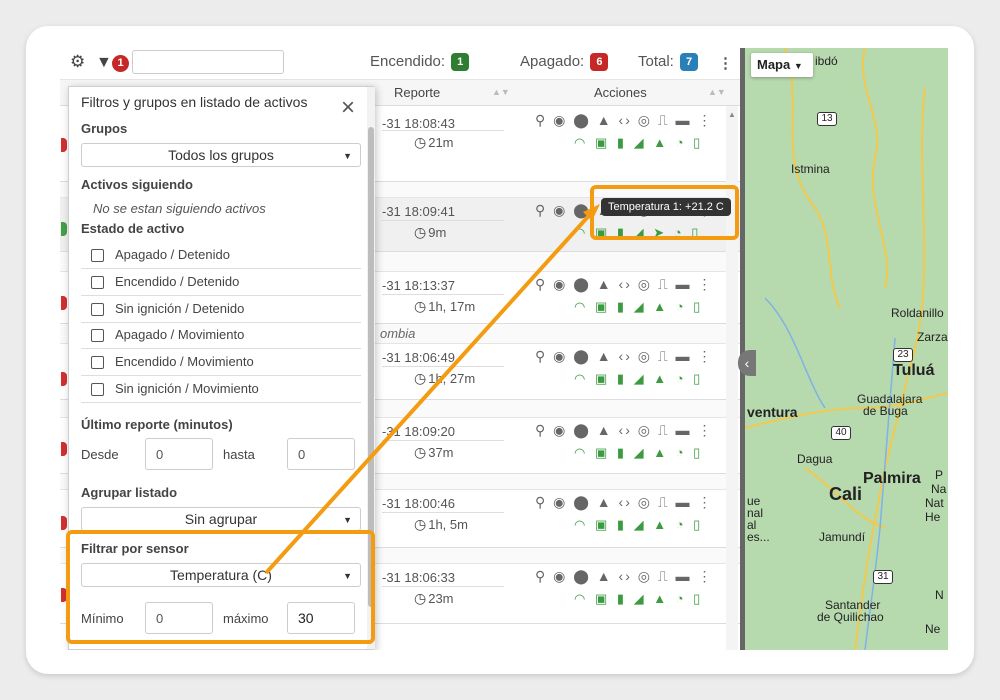 This screenshot has height=700, width=1000. What do you see at coordinates (180, 334) in the screenshot?
I see `state-option-label: Apagado / Movimiento` at bounding box center [180, 334].